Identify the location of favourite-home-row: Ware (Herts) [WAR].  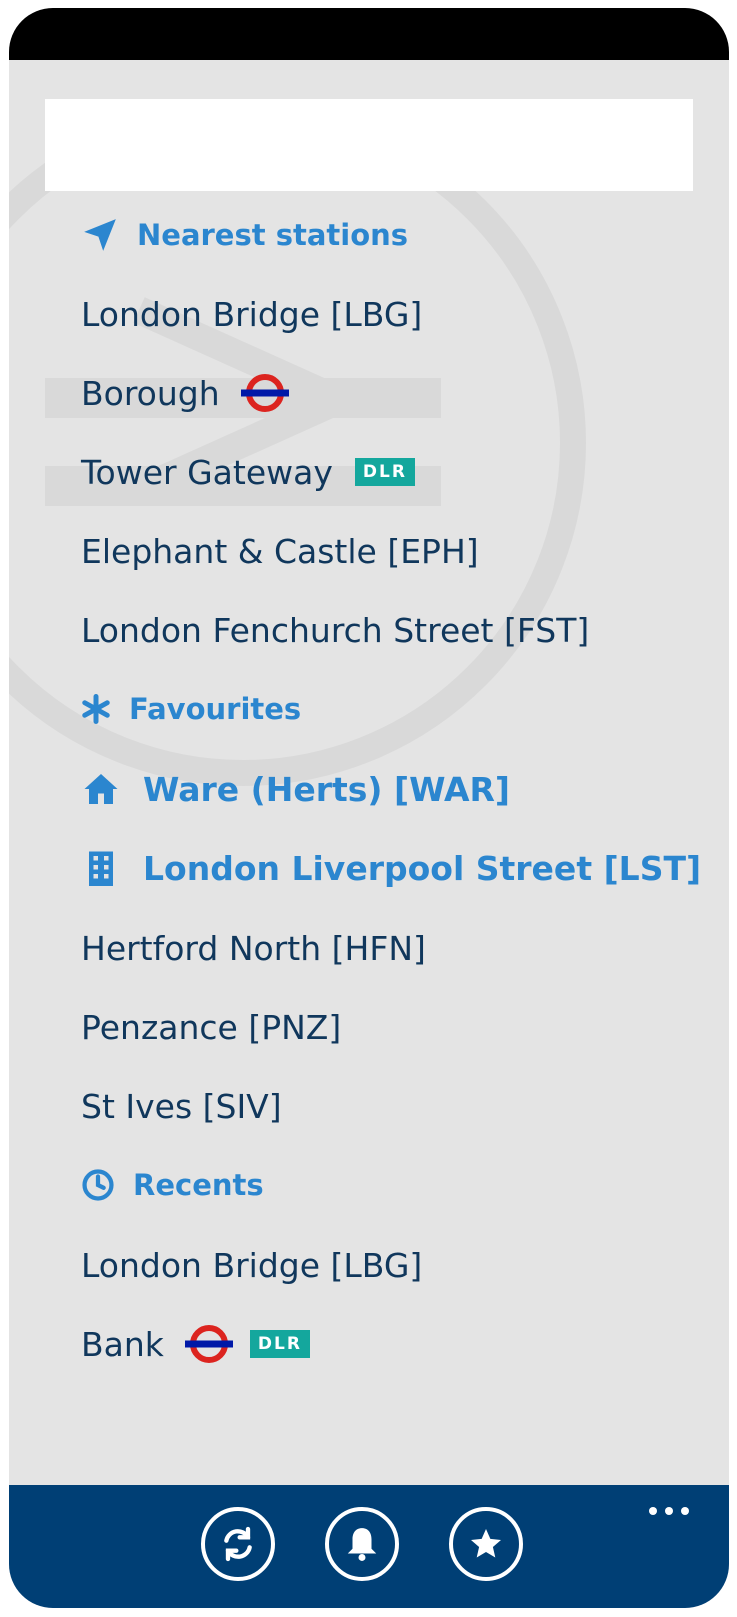
(295, 789).